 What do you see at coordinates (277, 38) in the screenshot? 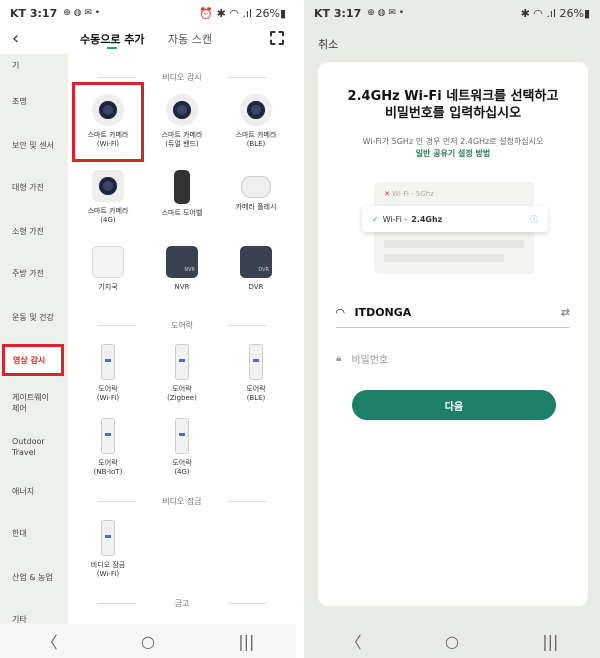
I see `scan-icon` at bounding box center [277, 38].